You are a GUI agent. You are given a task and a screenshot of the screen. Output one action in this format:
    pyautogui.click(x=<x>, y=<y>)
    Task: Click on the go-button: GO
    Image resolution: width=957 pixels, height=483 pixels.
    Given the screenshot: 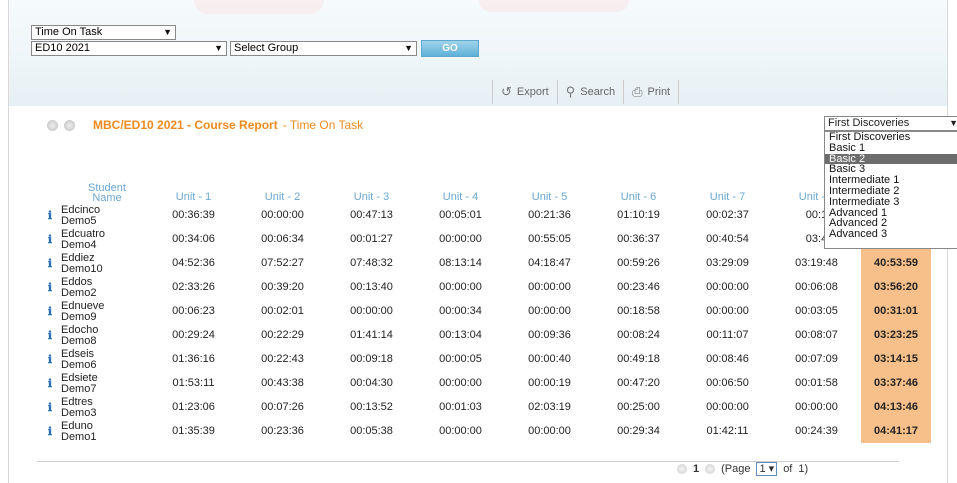 What is the action you would take?
    pyautogui.click(x=450, y=48)
    